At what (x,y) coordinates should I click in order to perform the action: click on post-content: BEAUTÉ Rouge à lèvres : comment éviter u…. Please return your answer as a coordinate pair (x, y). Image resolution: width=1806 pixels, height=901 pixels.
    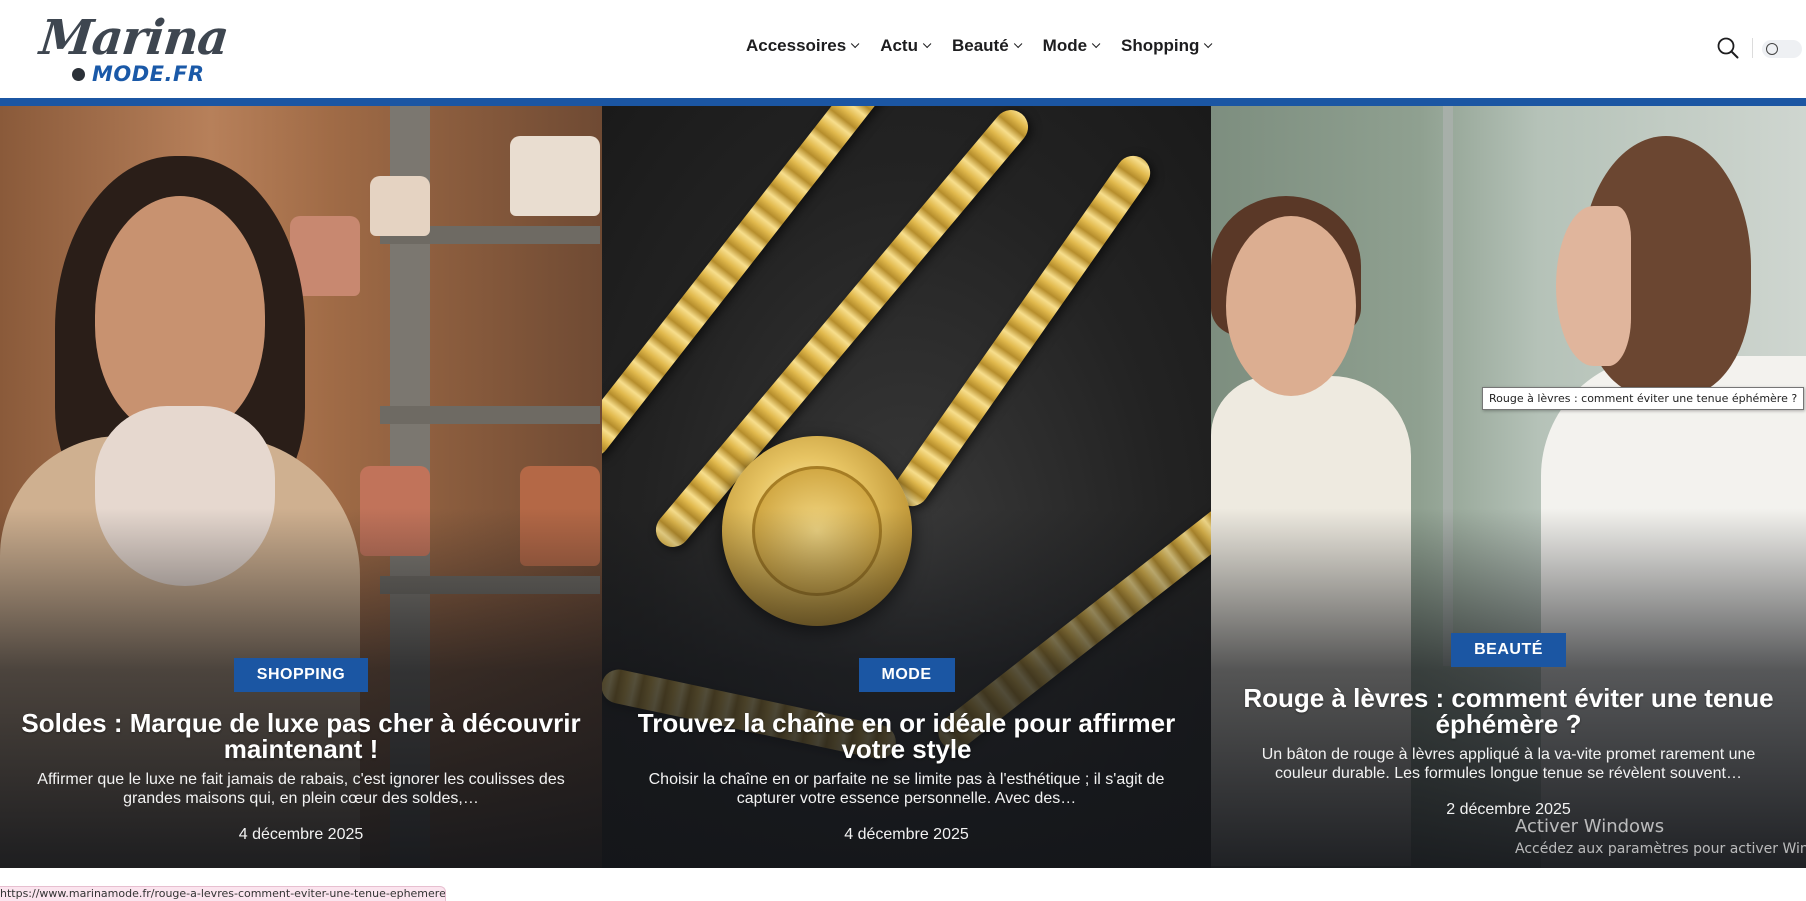
    Looking at the image, I should click on (1508, 726).